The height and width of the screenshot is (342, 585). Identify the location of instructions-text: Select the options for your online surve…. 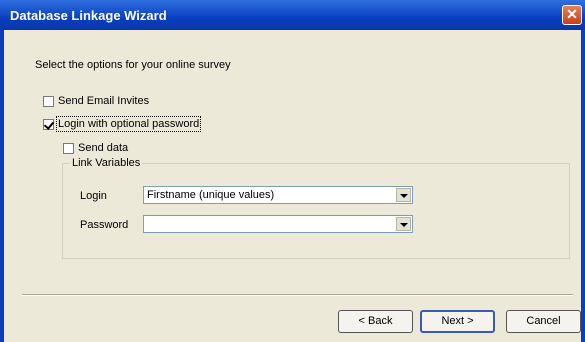
(133, 65).